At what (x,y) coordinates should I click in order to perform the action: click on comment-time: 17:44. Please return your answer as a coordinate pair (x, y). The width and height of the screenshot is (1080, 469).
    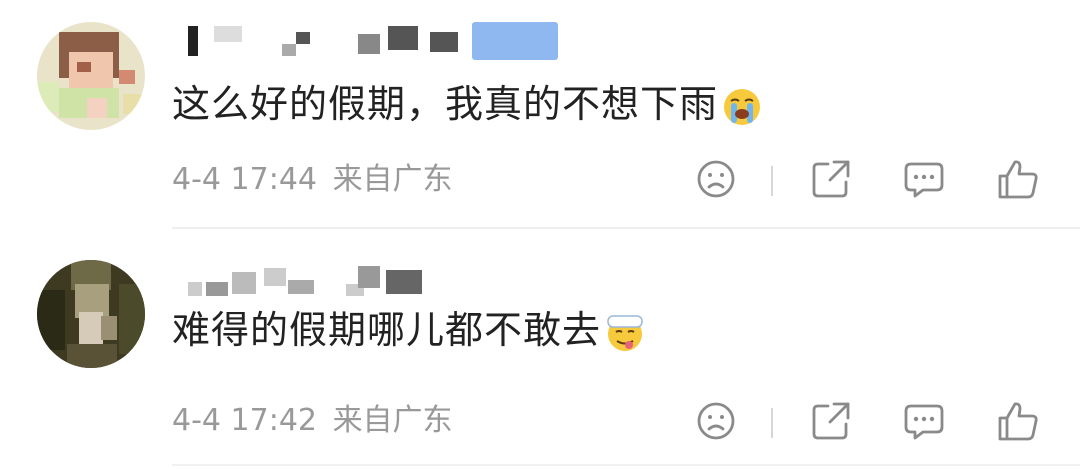
    Looking at the image, I should click on (274, 179).